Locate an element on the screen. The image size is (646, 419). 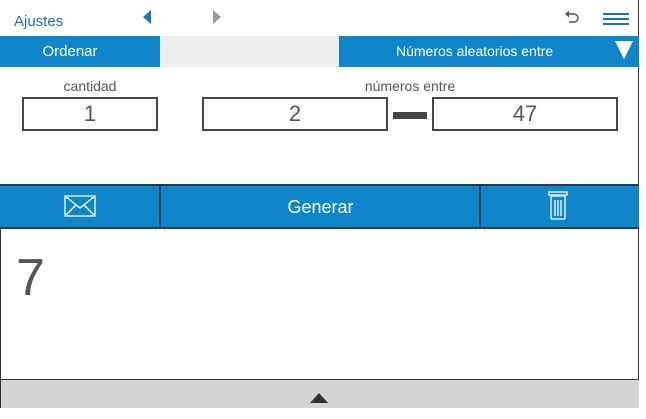
options-bar: Ordenar Números aleatorios entre is located at coordinates (319, 51).